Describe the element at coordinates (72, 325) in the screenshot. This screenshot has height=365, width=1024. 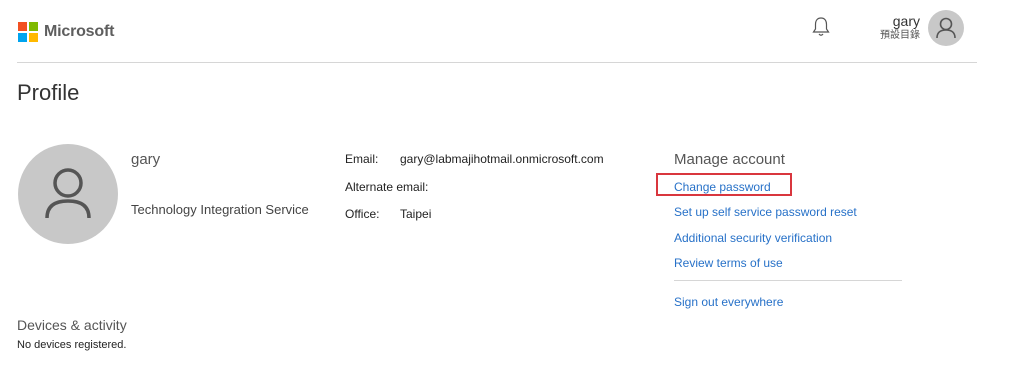
I see `devices-title: Devices & activity` at that location.